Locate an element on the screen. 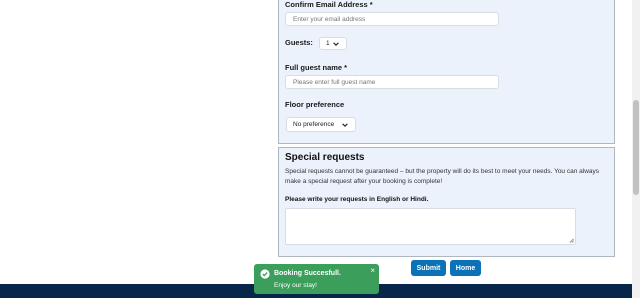 The width and height of the screenshot is (640, 298). submit-button: Submit is located at coordinates (428, 268).